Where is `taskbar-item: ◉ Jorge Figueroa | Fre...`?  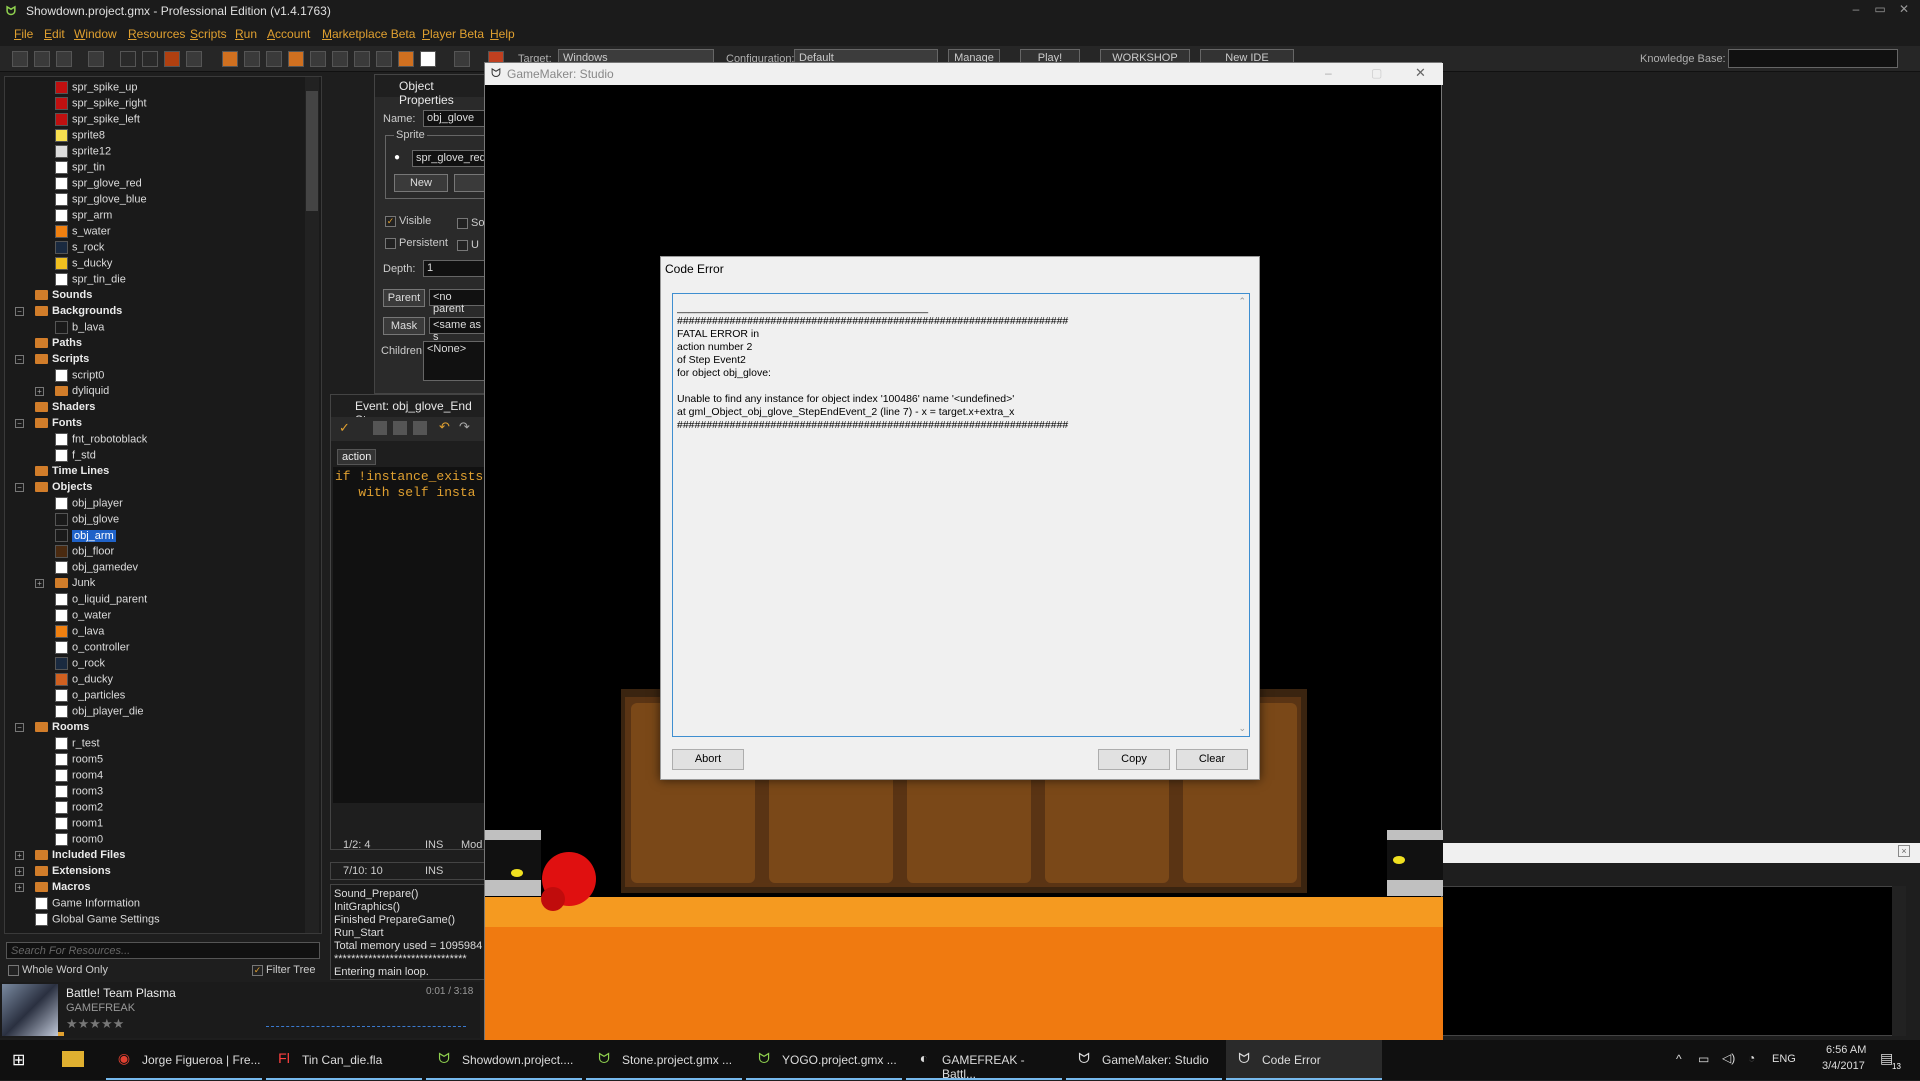
taskbar-item: ◉ Jorge Figueroa | Fre... is located at coordinates (184, 1060).